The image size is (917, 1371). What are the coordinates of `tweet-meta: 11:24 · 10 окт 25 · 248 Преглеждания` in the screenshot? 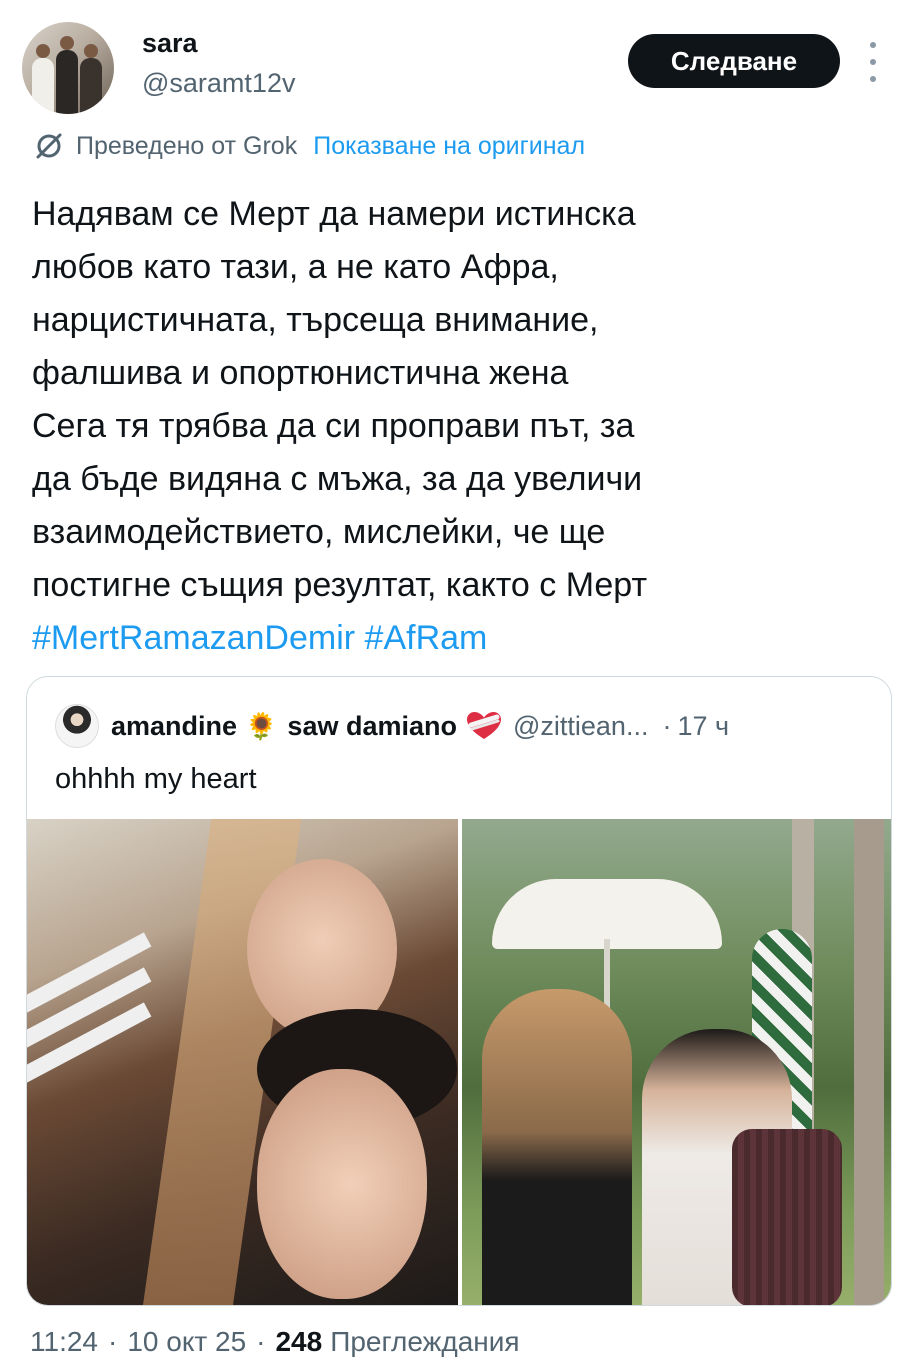 It's located at (275, 1342).